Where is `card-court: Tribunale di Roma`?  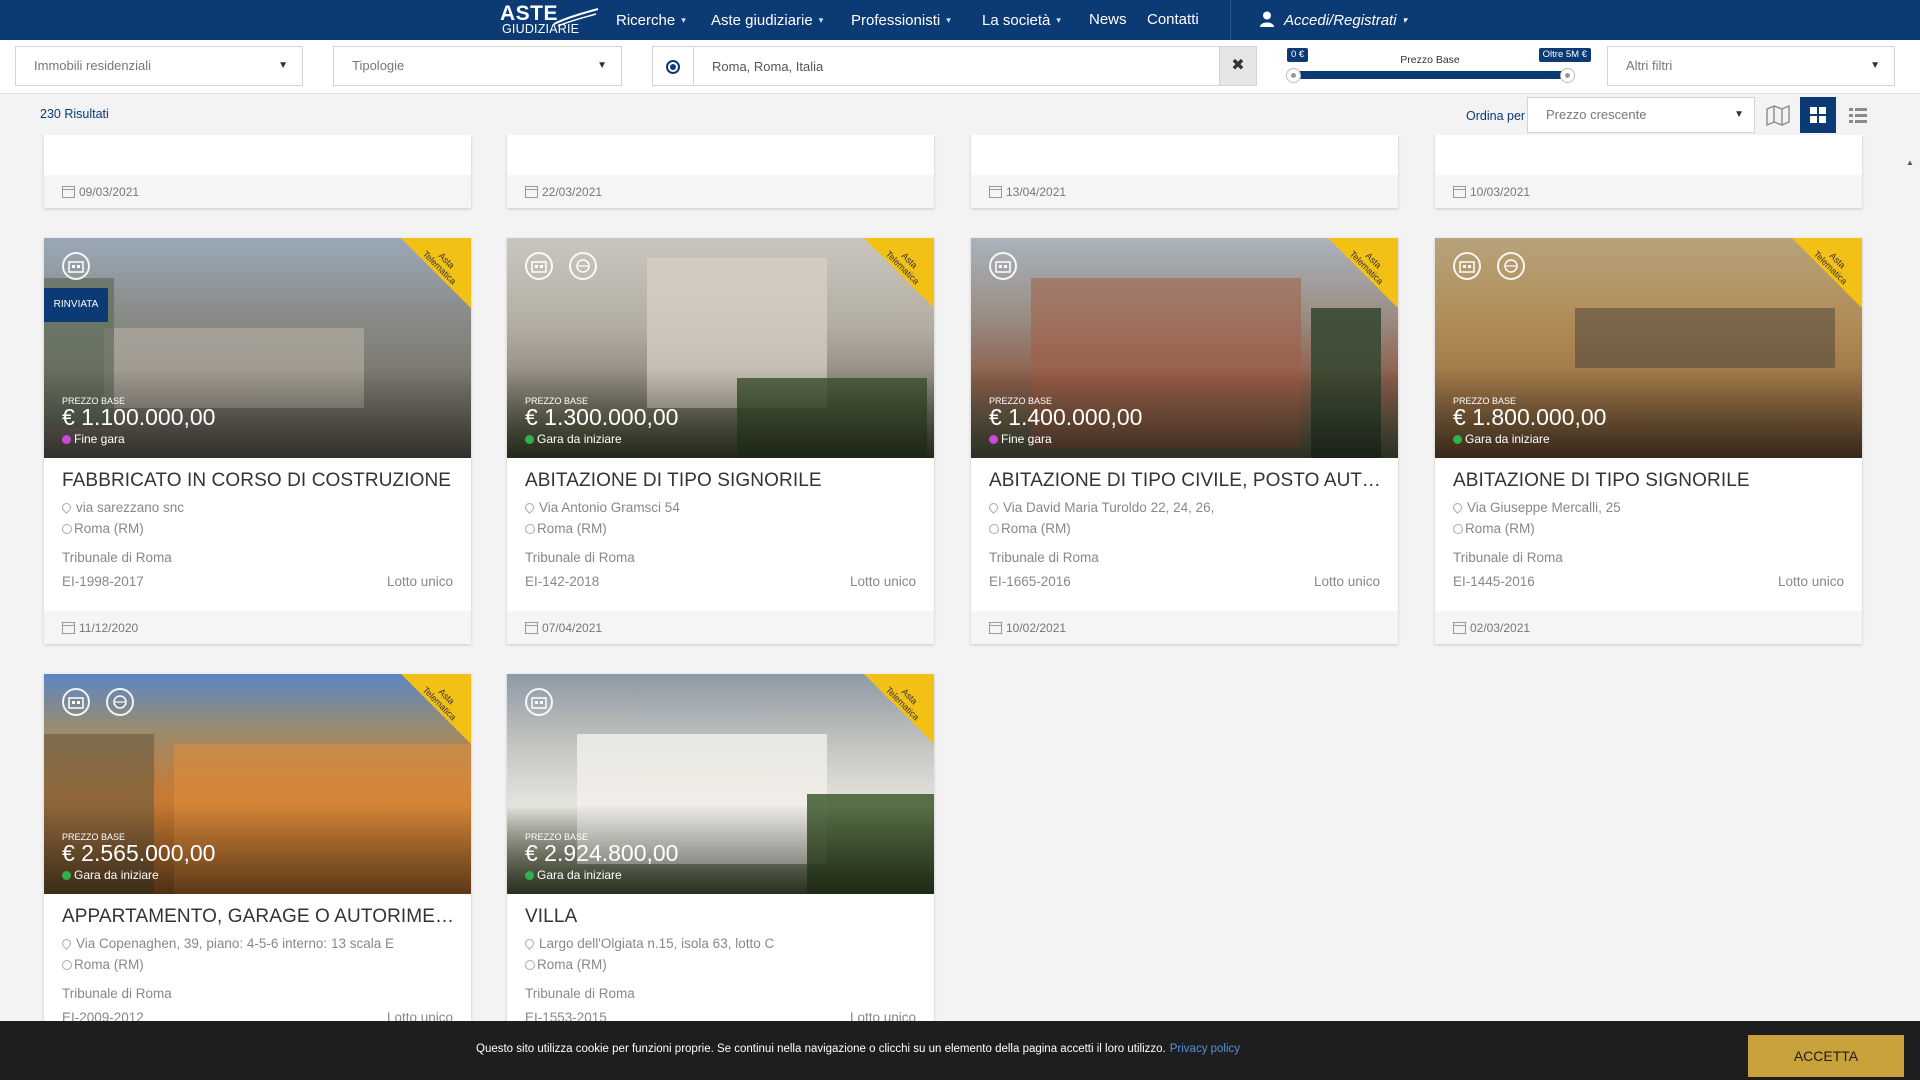
card-court: Tribunale di Roma is located at coordinates (1508, 557).